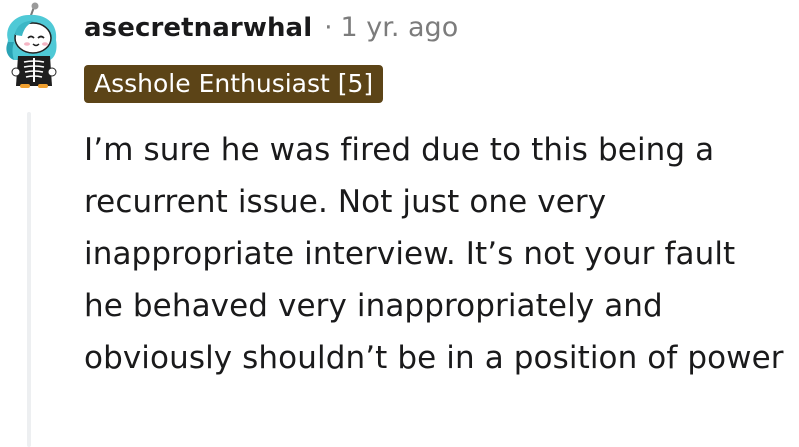 The width and height of the screenshot is (799, 447). I want to click on comment-timestamp: 1 yr. ago, so click(399, 27).